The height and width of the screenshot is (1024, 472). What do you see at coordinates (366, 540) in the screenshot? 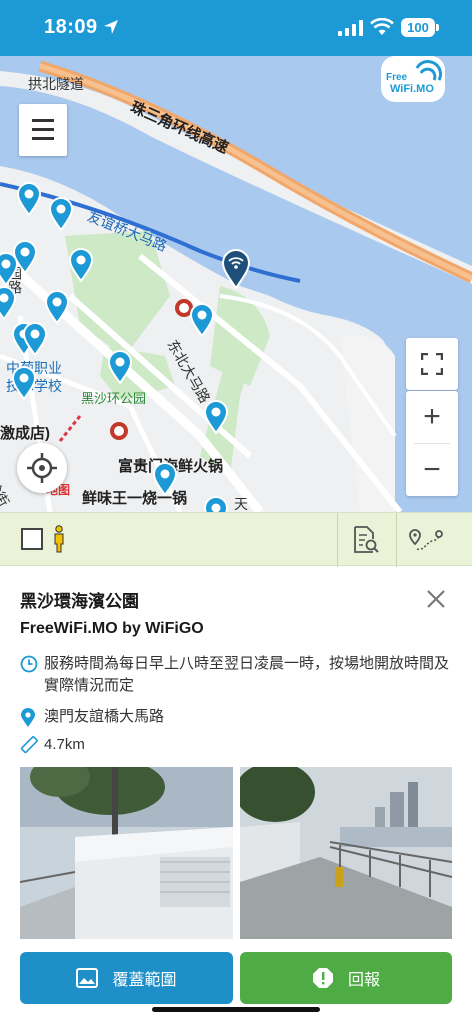
I see `search-document-icon` at bounding box center [366, 540].